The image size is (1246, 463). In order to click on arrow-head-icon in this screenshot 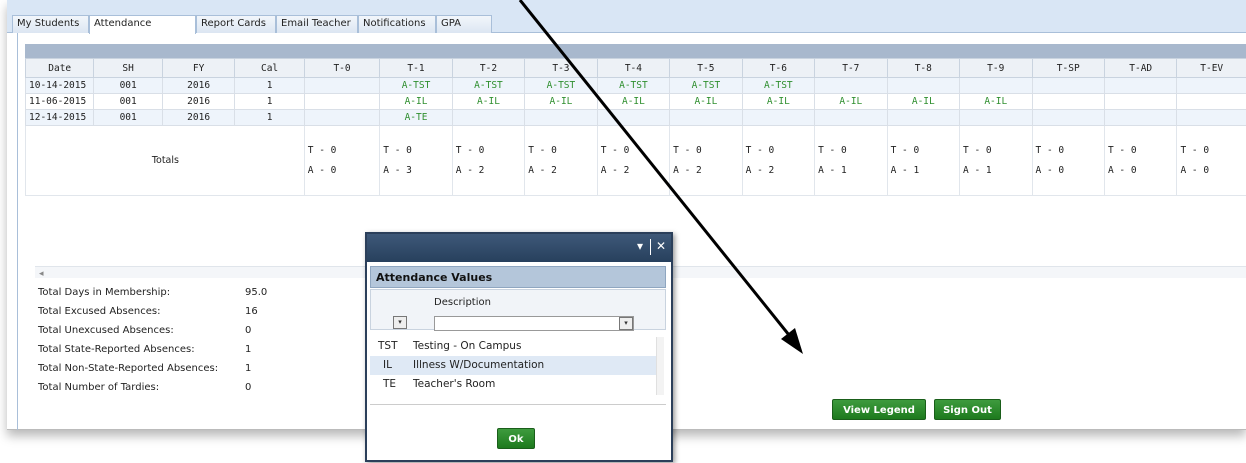, I will do `click(792, 341)`.